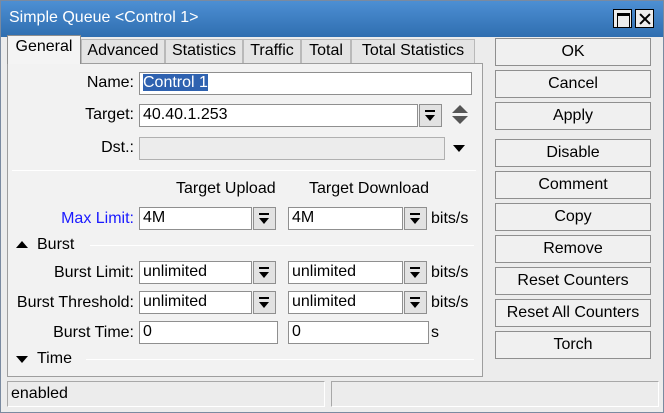 This screenshot has width=664, height=413. What do you see at coordinates (44, 49) in the screenshot?
I see `tab-general: General` at bounding box center [44, 49].